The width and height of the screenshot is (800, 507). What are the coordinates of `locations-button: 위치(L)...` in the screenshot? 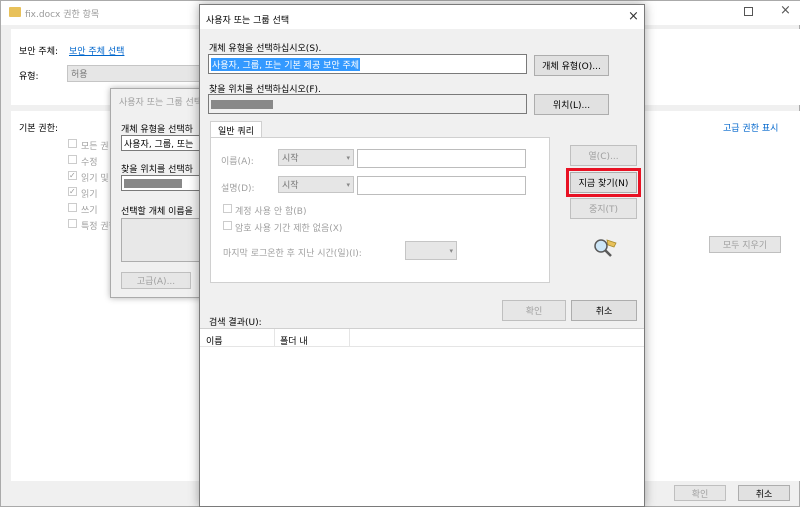 It's located at (571, 104).